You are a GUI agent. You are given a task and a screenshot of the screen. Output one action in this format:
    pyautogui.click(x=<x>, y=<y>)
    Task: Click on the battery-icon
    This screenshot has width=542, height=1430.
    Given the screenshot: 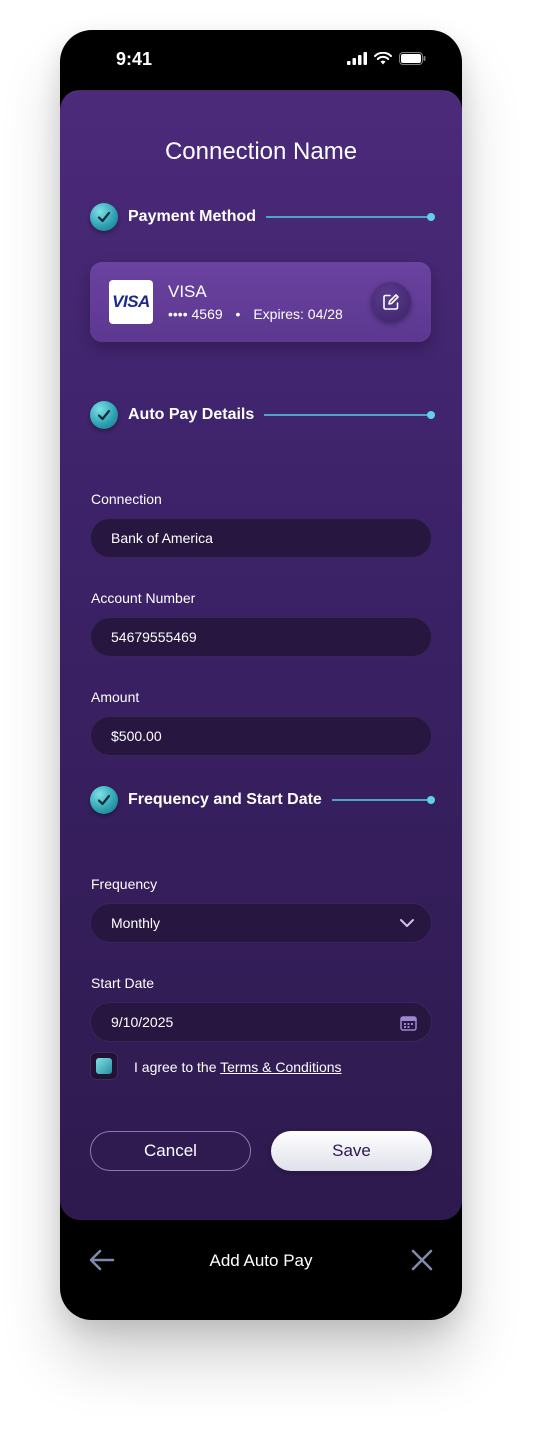 What is the action you would take?
    pyautogui.click(x=412, y=58)
    